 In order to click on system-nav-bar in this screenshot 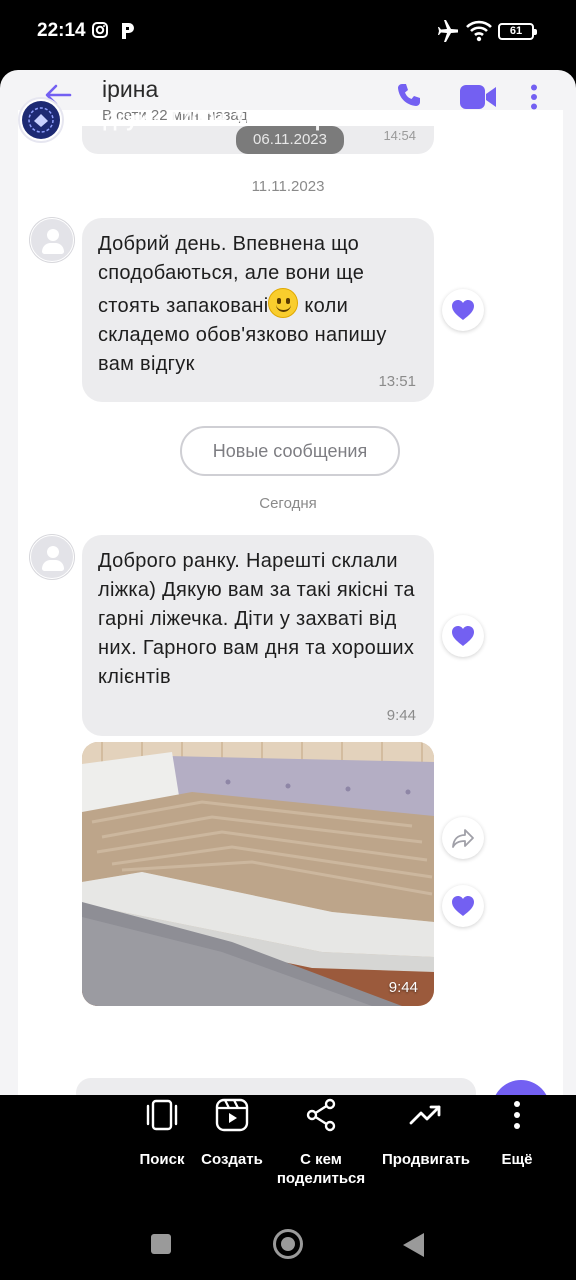, I will do `click(288, 1240)`.